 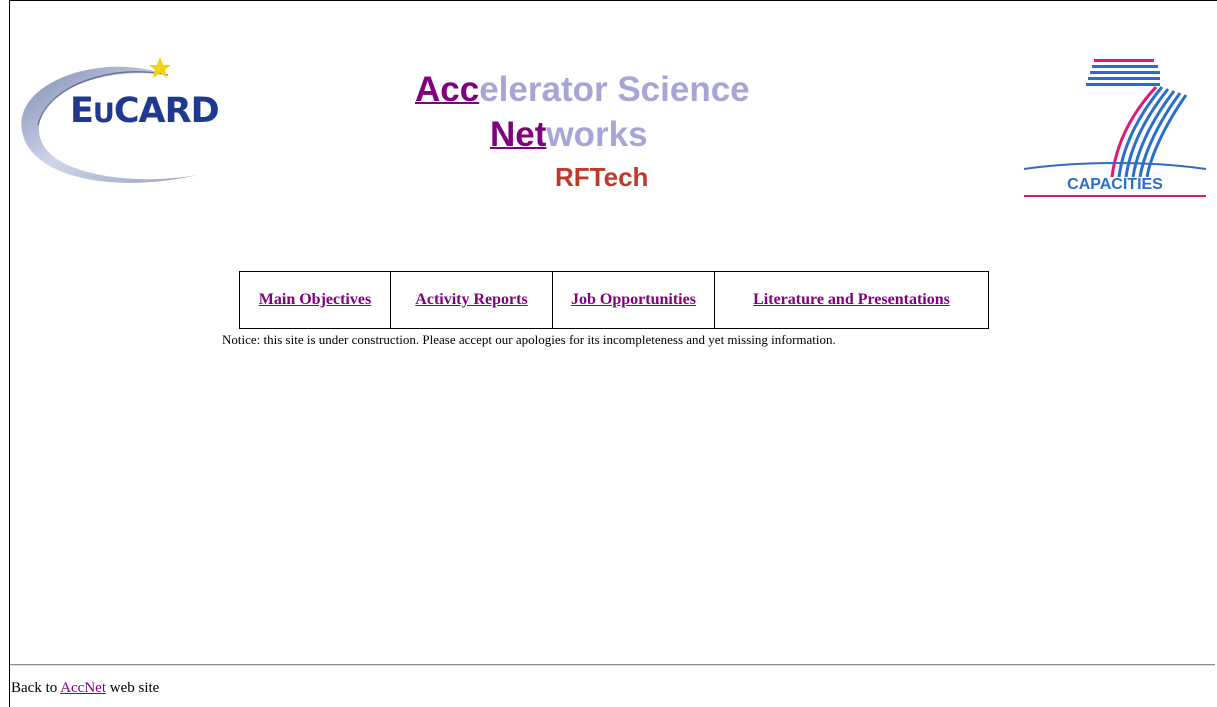 I want to click on fp7-capacities-logo: CAPACITIES, so click(x=1115, y=127).